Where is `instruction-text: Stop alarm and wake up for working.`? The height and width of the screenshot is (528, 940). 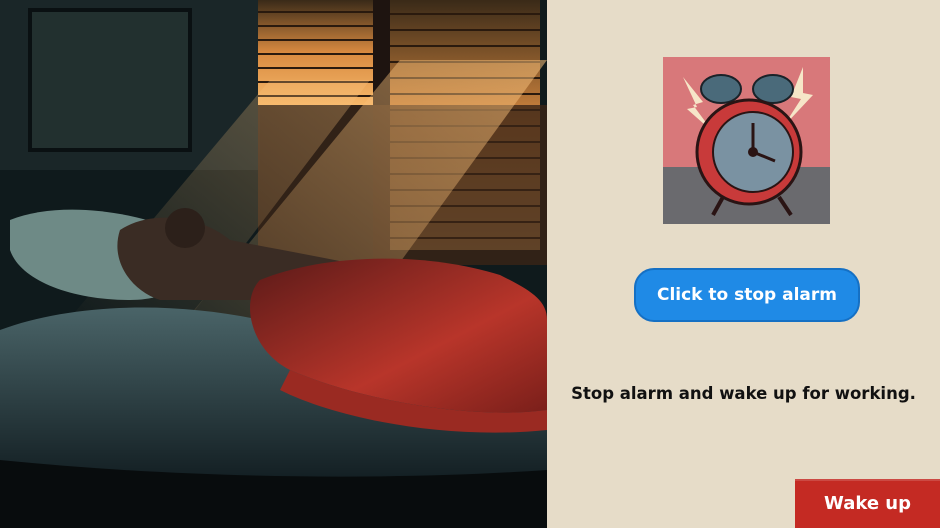
instruction-text: Stop alarm and wake up for working. is located at coordinates (743, 393).